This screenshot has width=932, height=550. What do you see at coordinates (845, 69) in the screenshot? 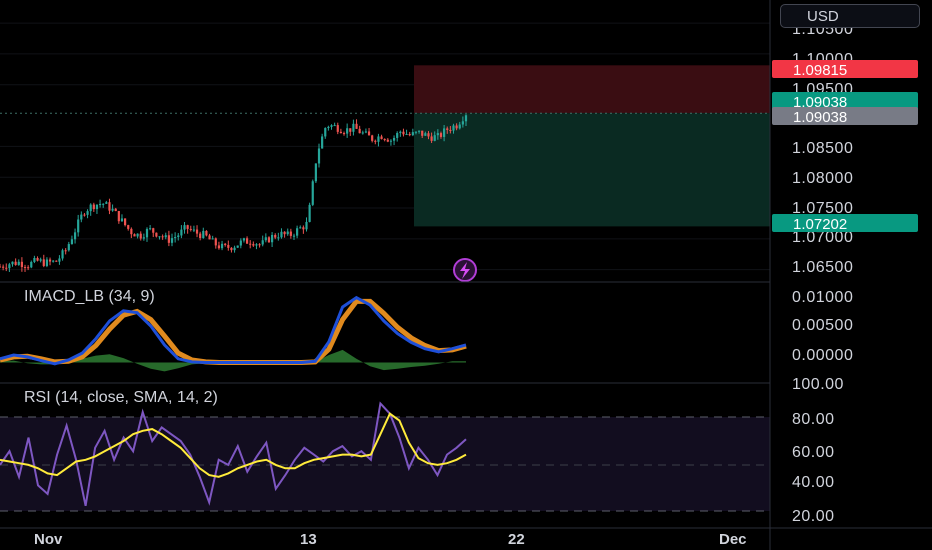
I see `stop-price-tag: 1.09815` at bounding box center [845, 69].